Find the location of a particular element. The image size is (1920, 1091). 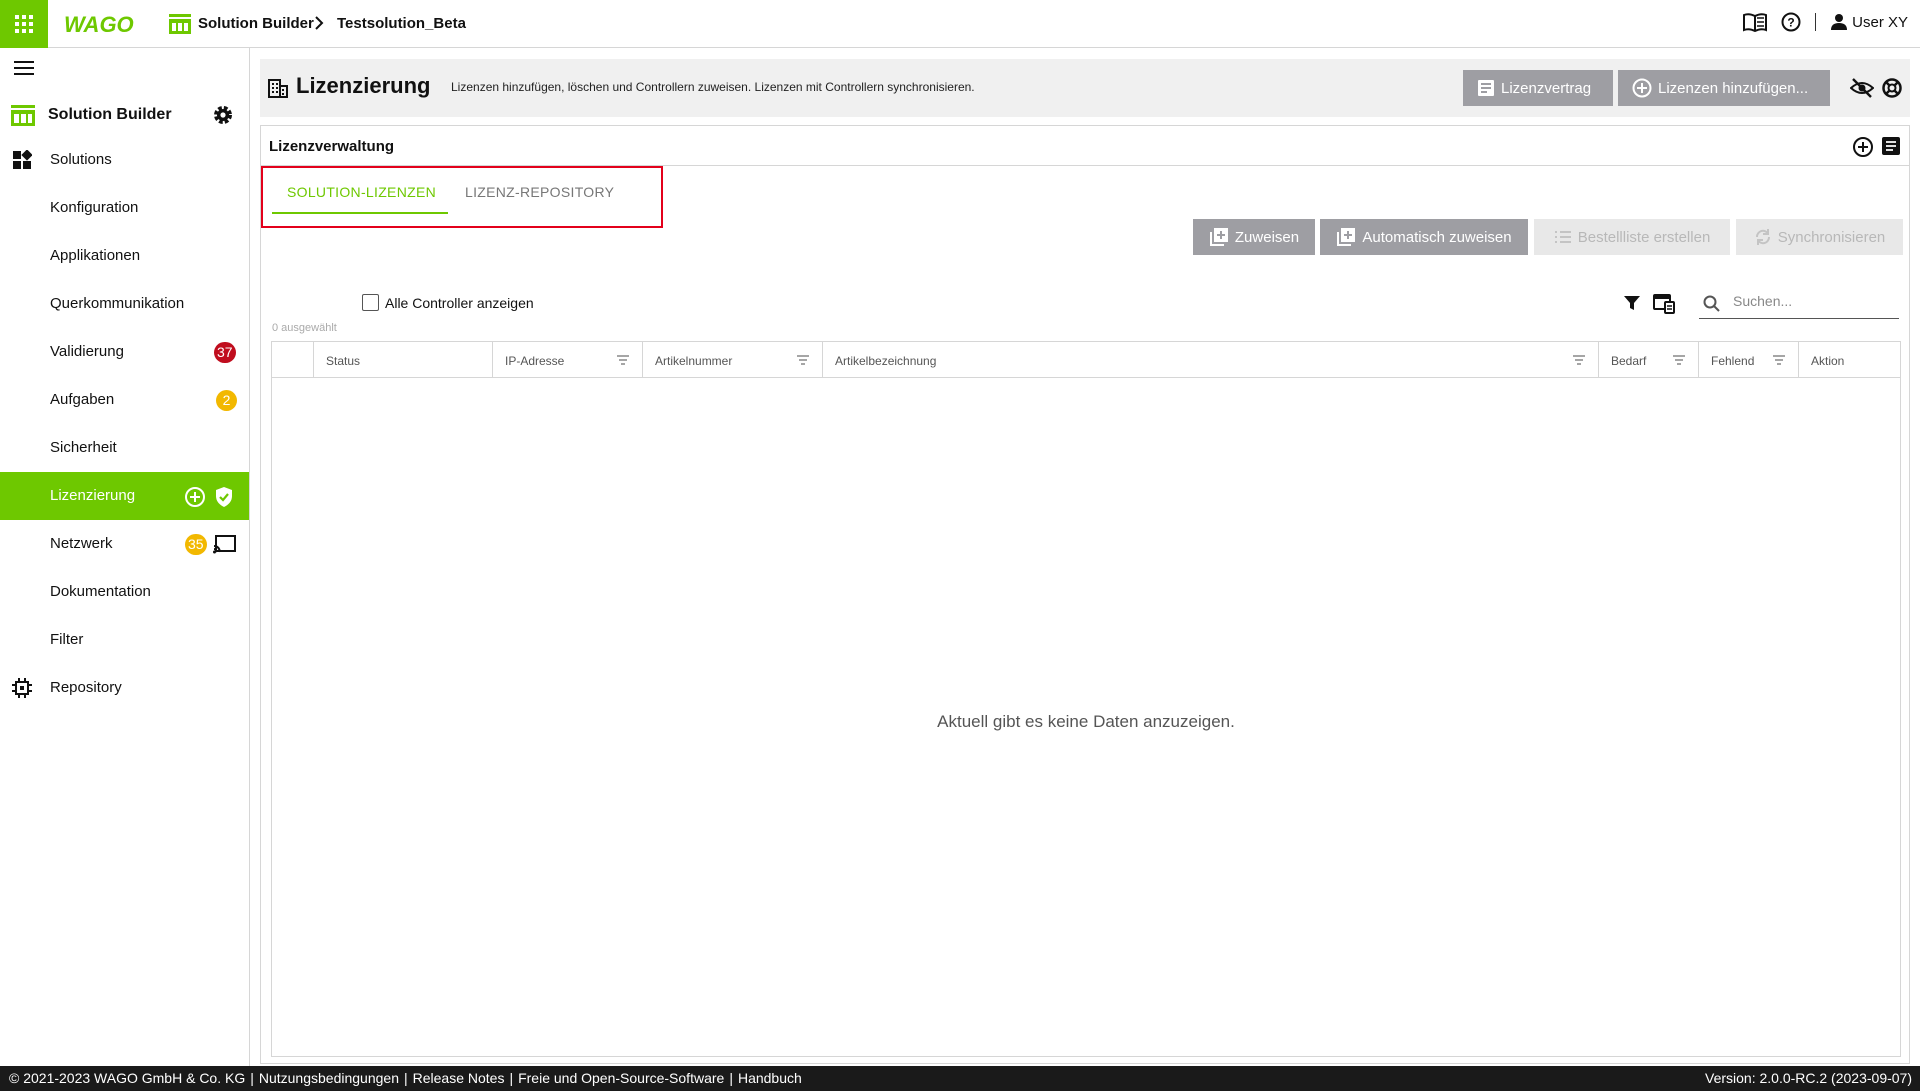

create-order-list-button: Bestellliste erstellen is located at coordinates (1632, 237).